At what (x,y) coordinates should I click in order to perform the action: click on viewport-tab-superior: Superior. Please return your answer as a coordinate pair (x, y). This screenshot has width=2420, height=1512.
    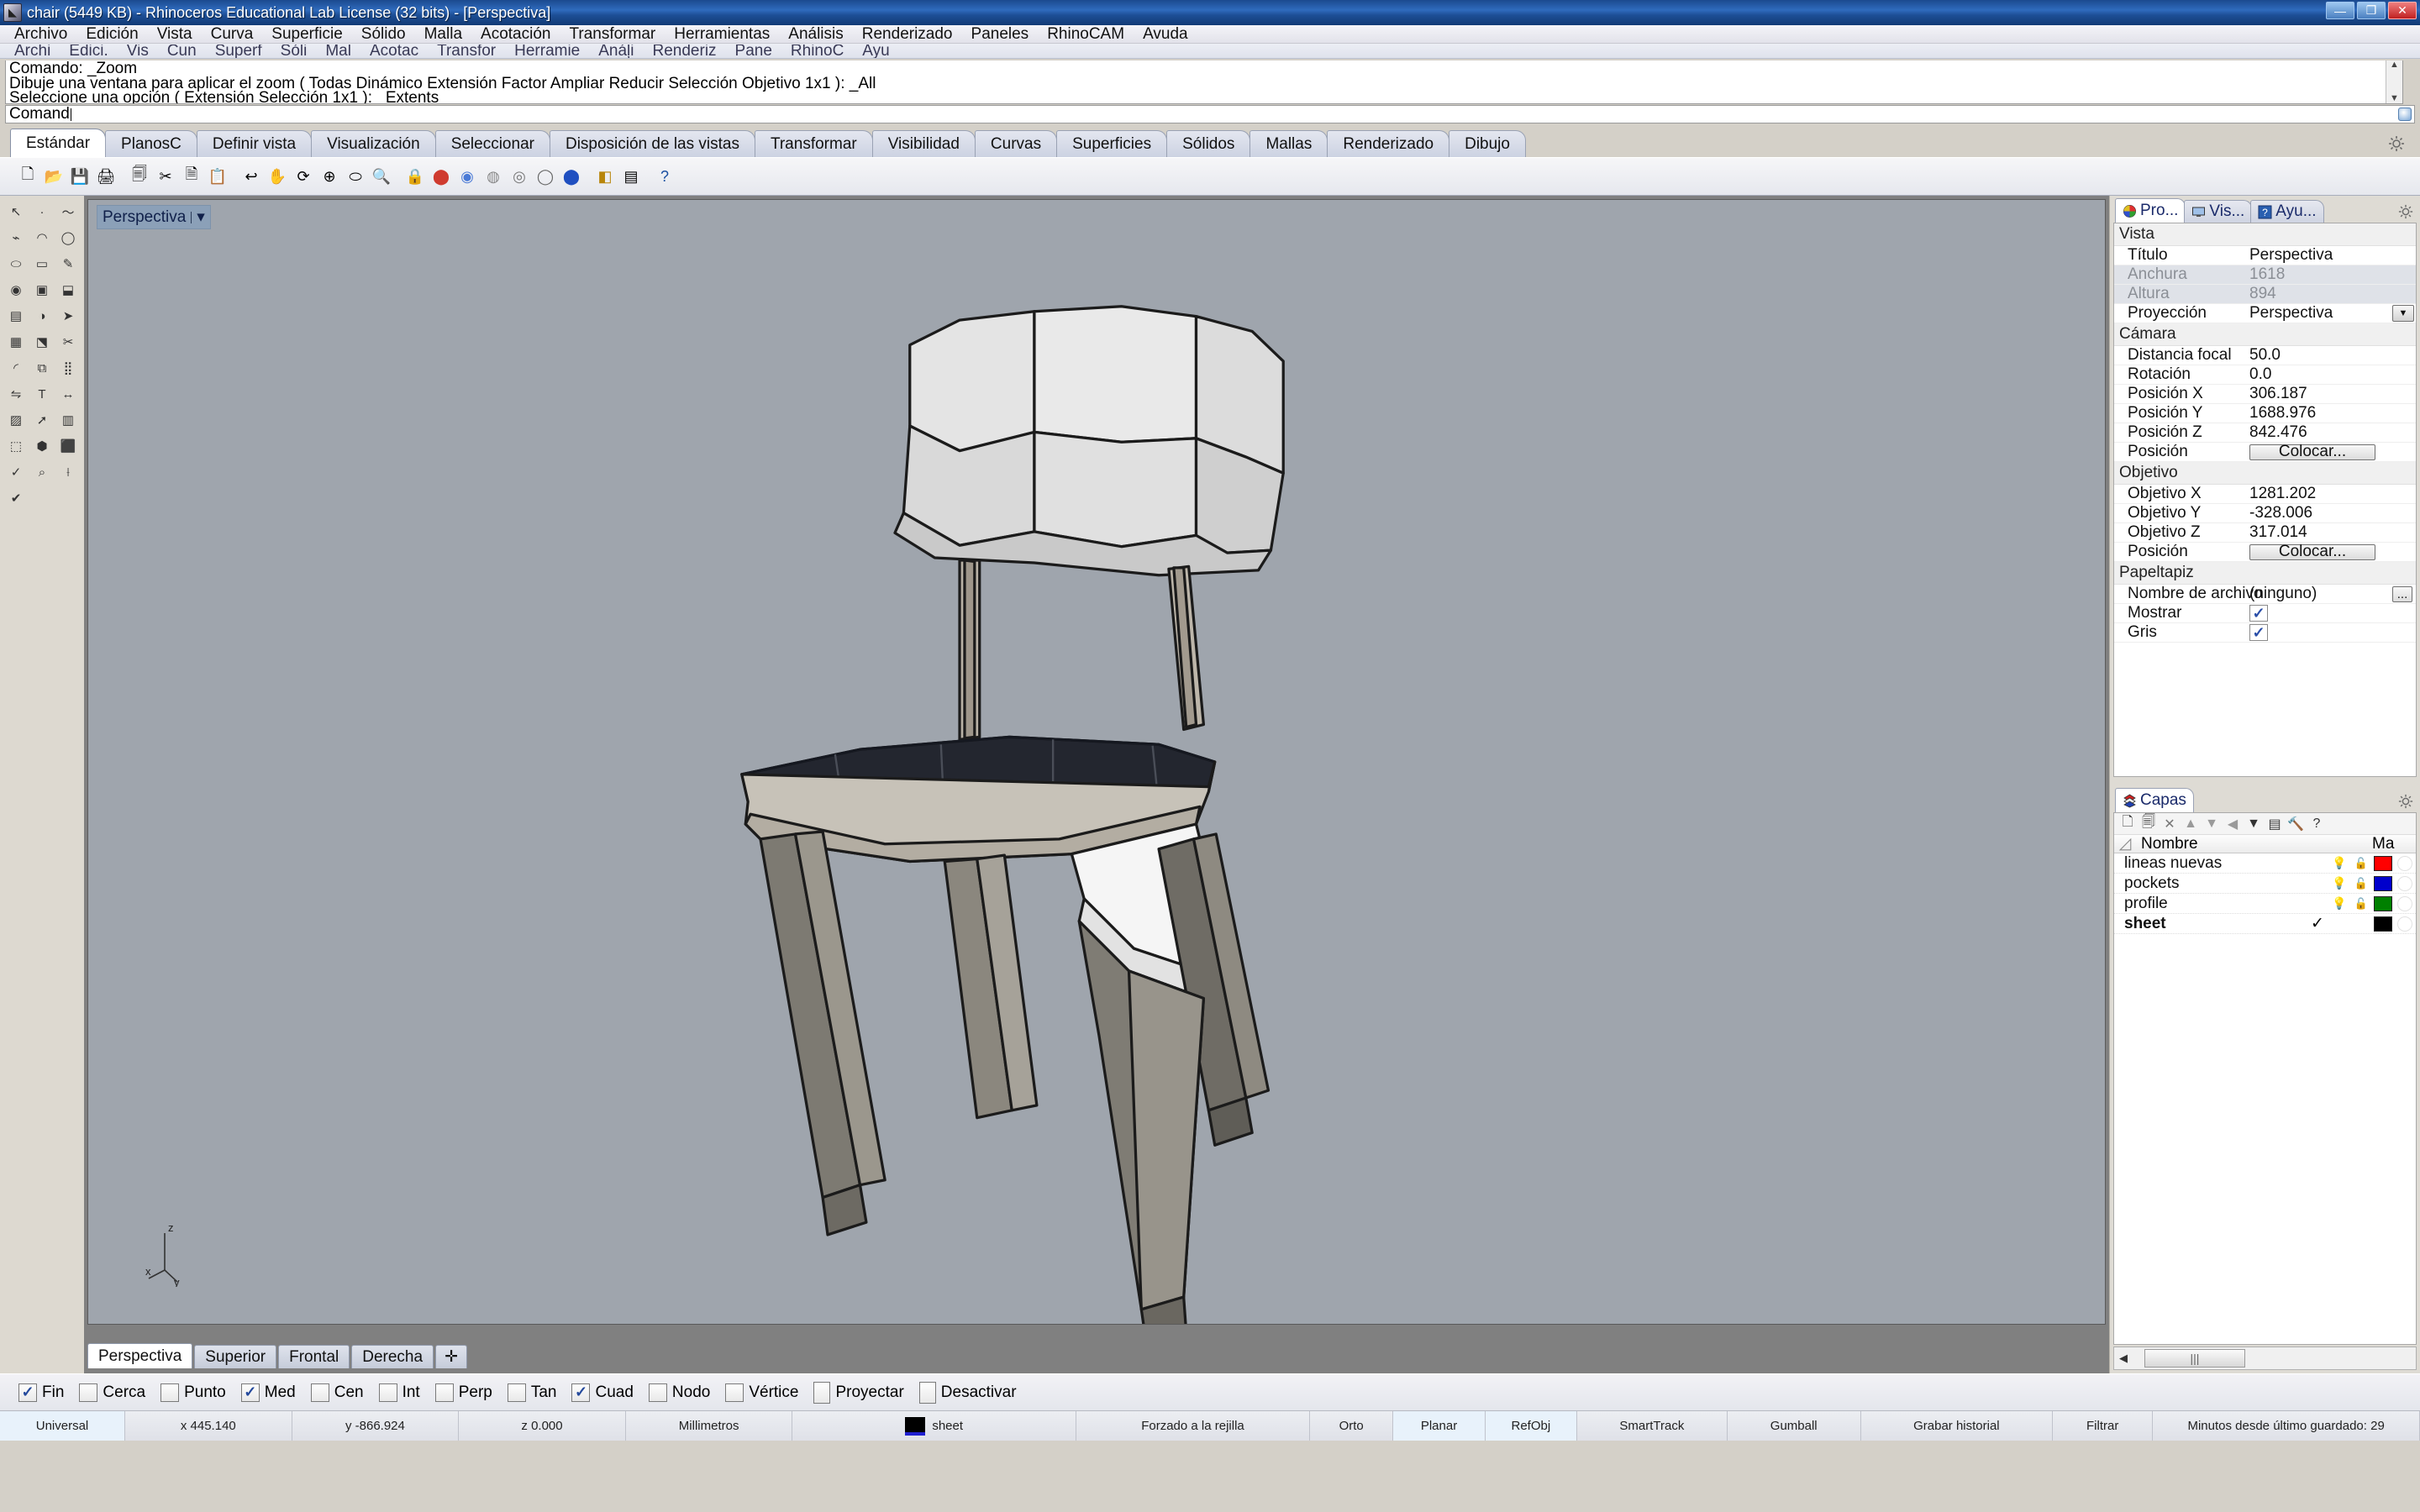
    Looking at the image, I should click on (235, 1356).